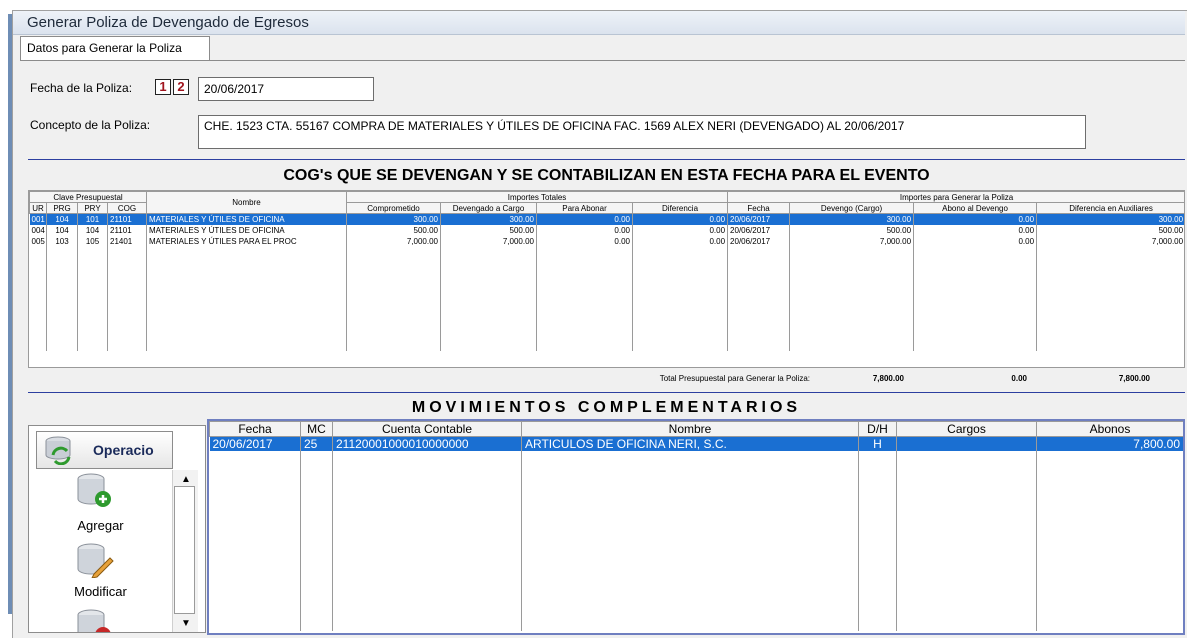 Image resolution: width=1187 pixels, height=638 pixels. Describe the element at coordinates (877, 443) in the screenshot. I see `cell-mov-dh: H` at that location.